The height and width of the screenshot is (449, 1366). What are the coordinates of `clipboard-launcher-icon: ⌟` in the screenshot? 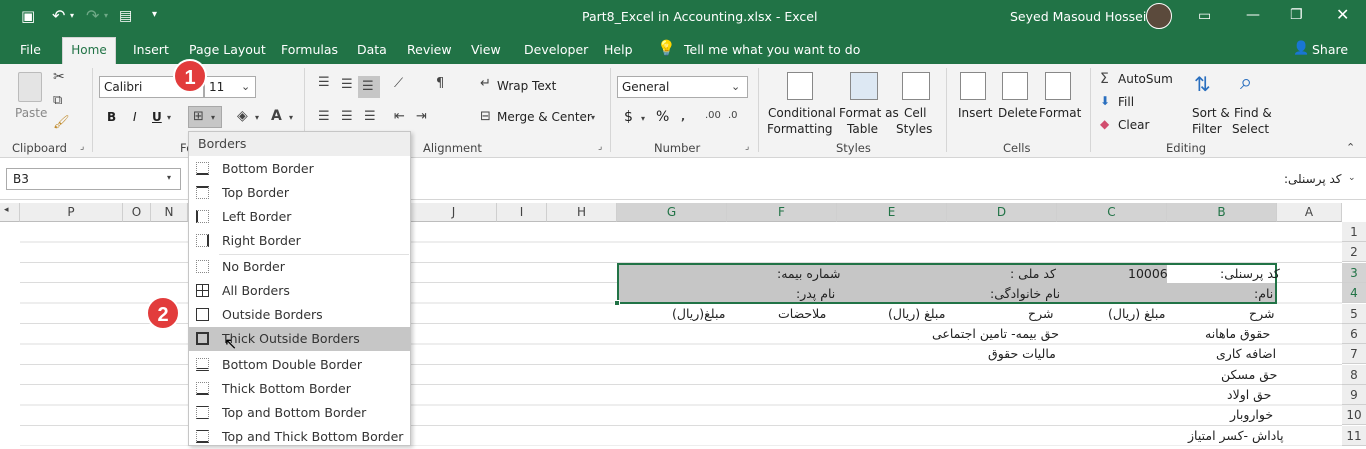 It's located at (82, 147).